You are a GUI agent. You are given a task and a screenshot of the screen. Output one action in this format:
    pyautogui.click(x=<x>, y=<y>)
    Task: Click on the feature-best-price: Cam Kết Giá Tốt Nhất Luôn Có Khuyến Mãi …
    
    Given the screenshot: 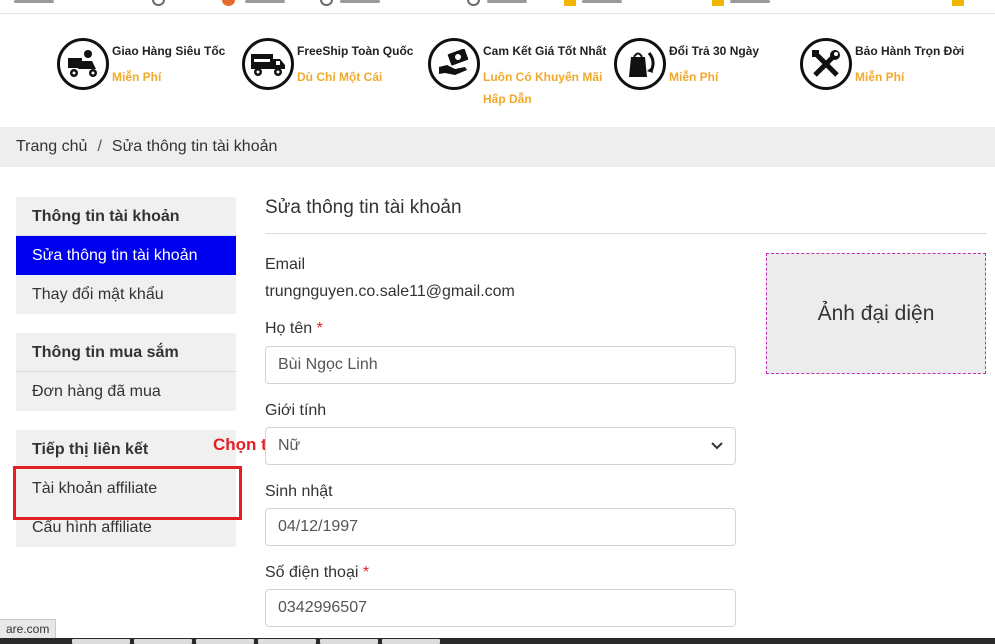 What is the action you would take?
    pyautogui.click(x=518, y=76)
    